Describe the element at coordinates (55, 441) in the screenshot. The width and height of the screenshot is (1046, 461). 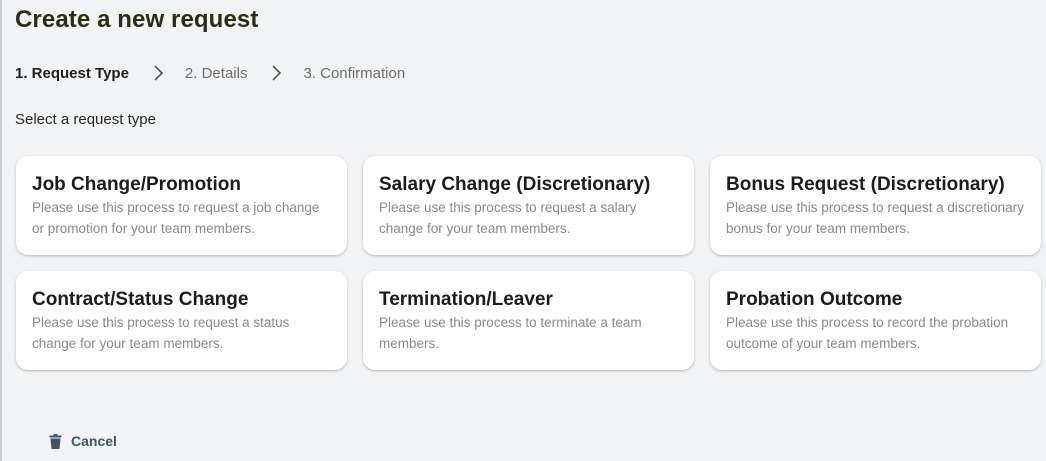
I see `trash-icon` at that location.